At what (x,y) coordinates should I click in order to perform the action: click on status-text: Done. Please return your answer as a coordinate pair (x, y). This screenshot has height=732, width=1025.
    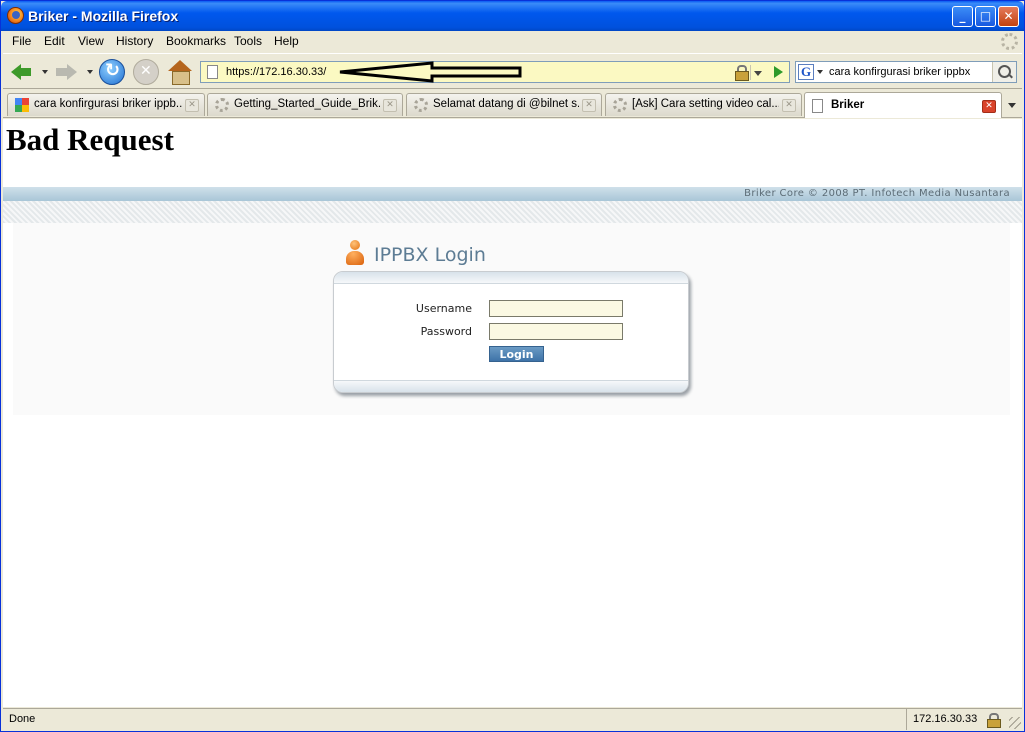
    Looking at the image, I should click on (22, 719).